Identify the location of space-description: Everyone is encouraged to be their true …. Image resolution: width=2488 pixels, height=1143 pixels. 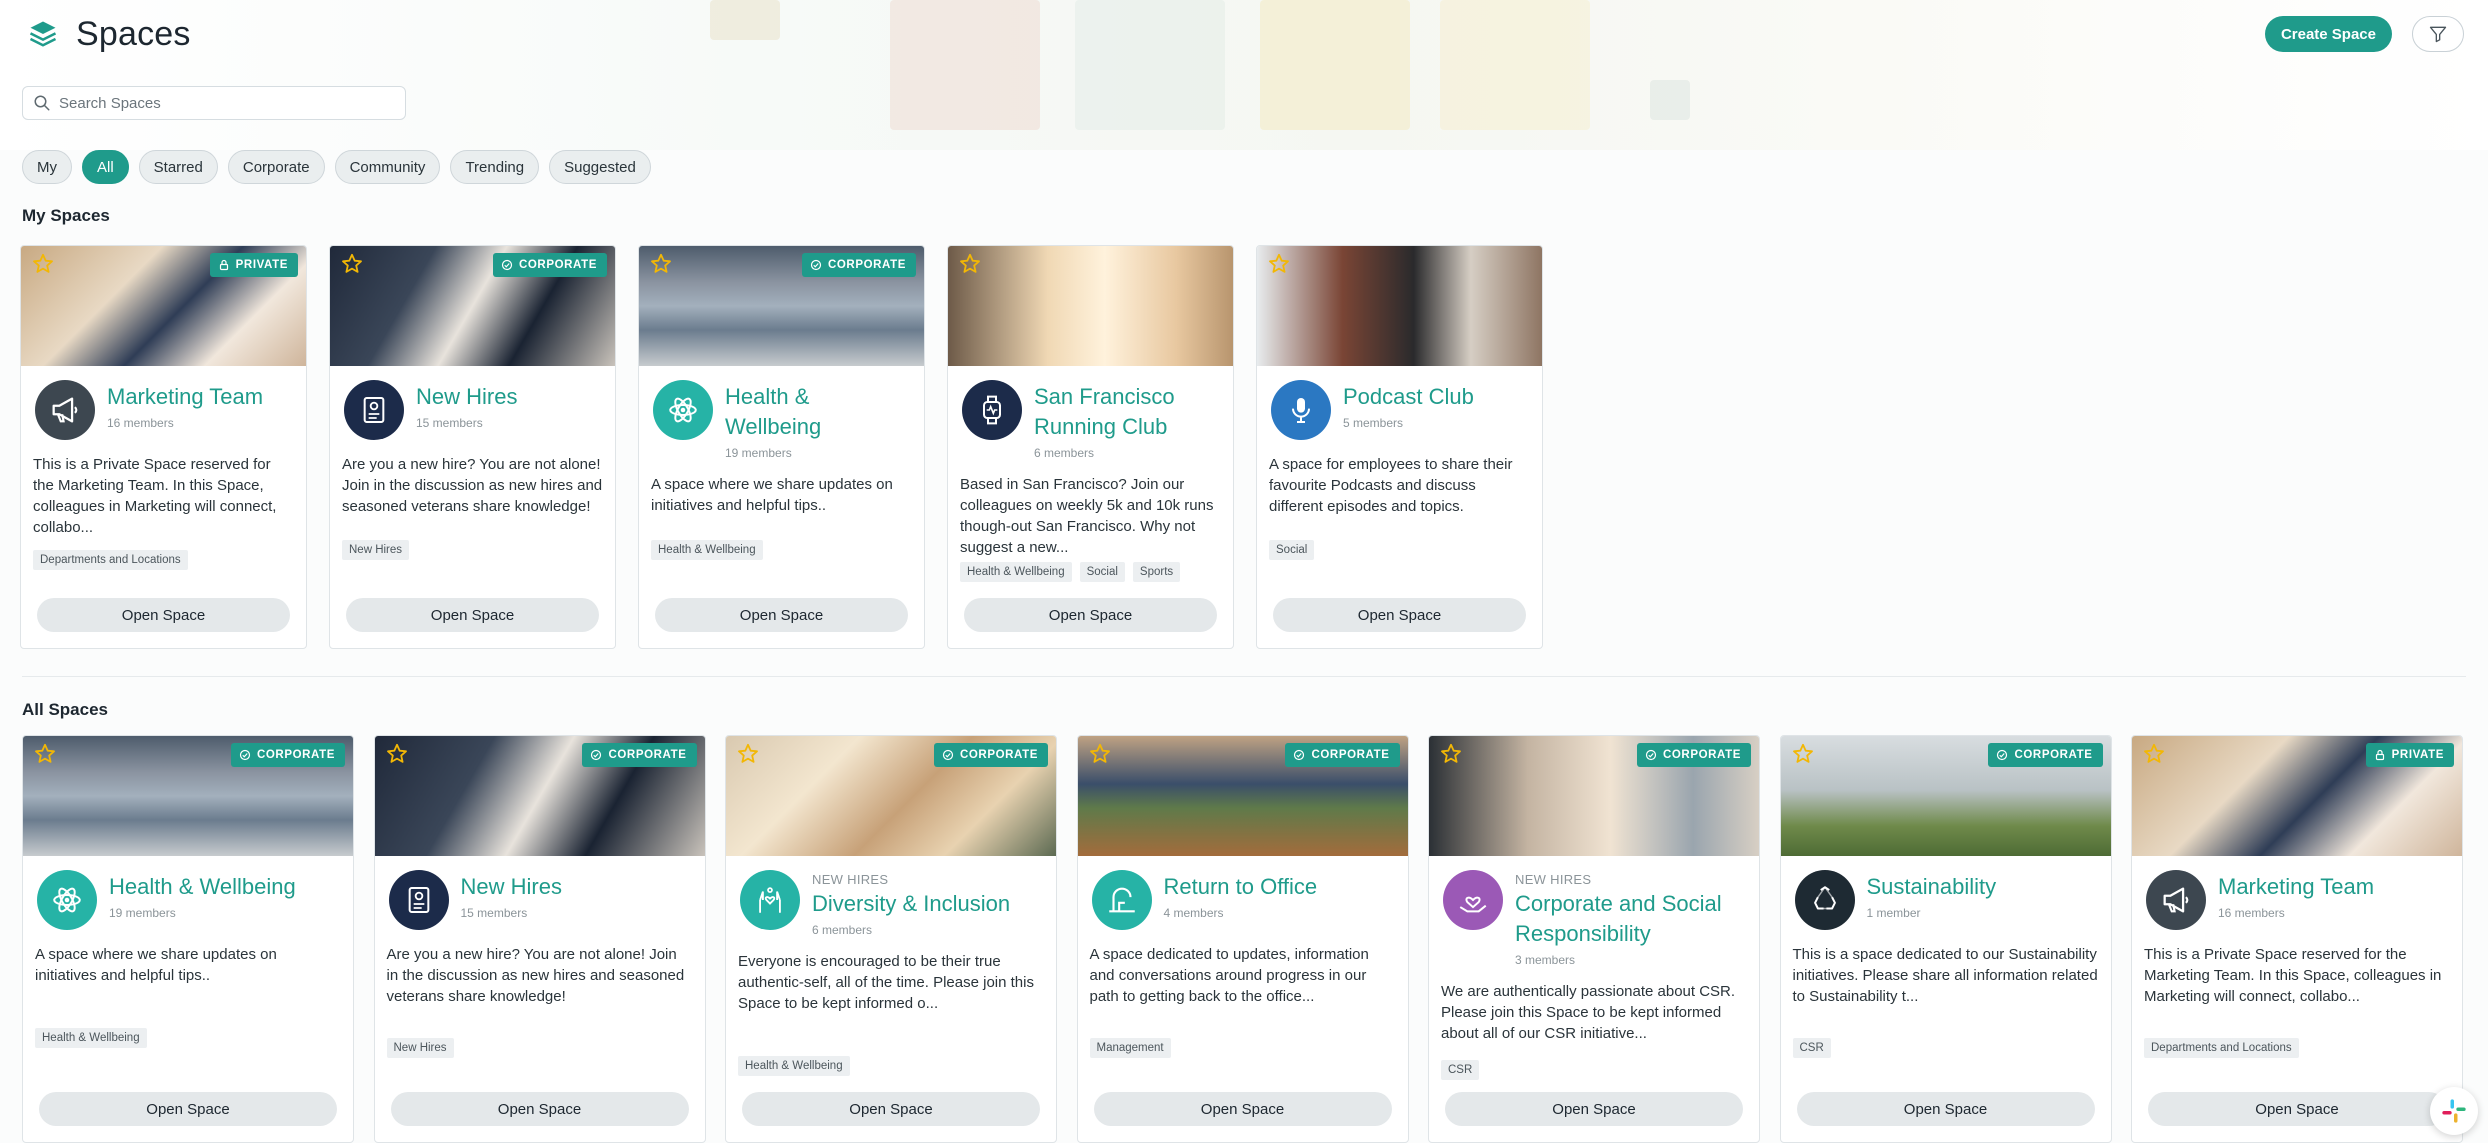
(886, 982).